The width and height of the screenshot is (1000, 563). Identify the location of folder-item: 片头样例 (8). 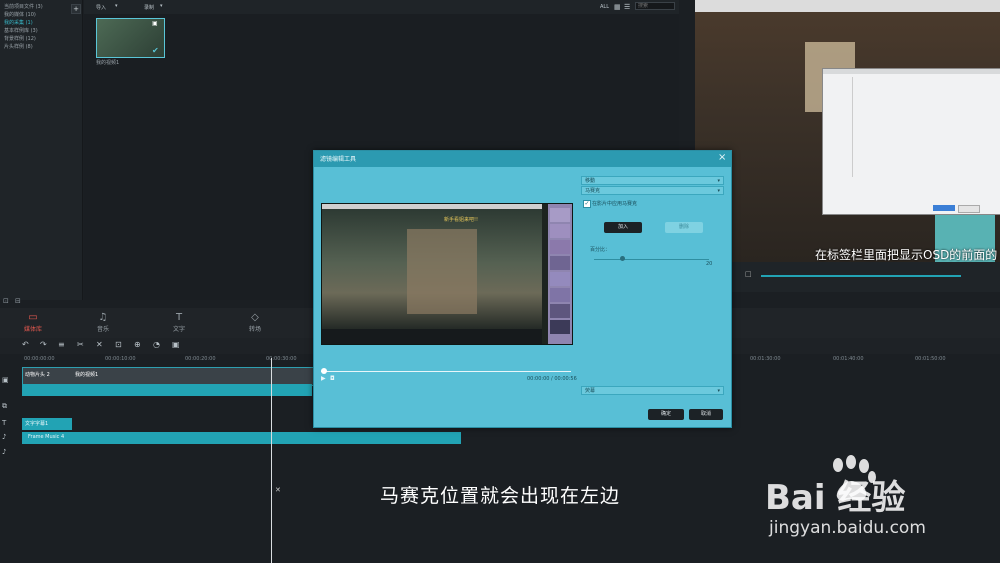
(41, 47).